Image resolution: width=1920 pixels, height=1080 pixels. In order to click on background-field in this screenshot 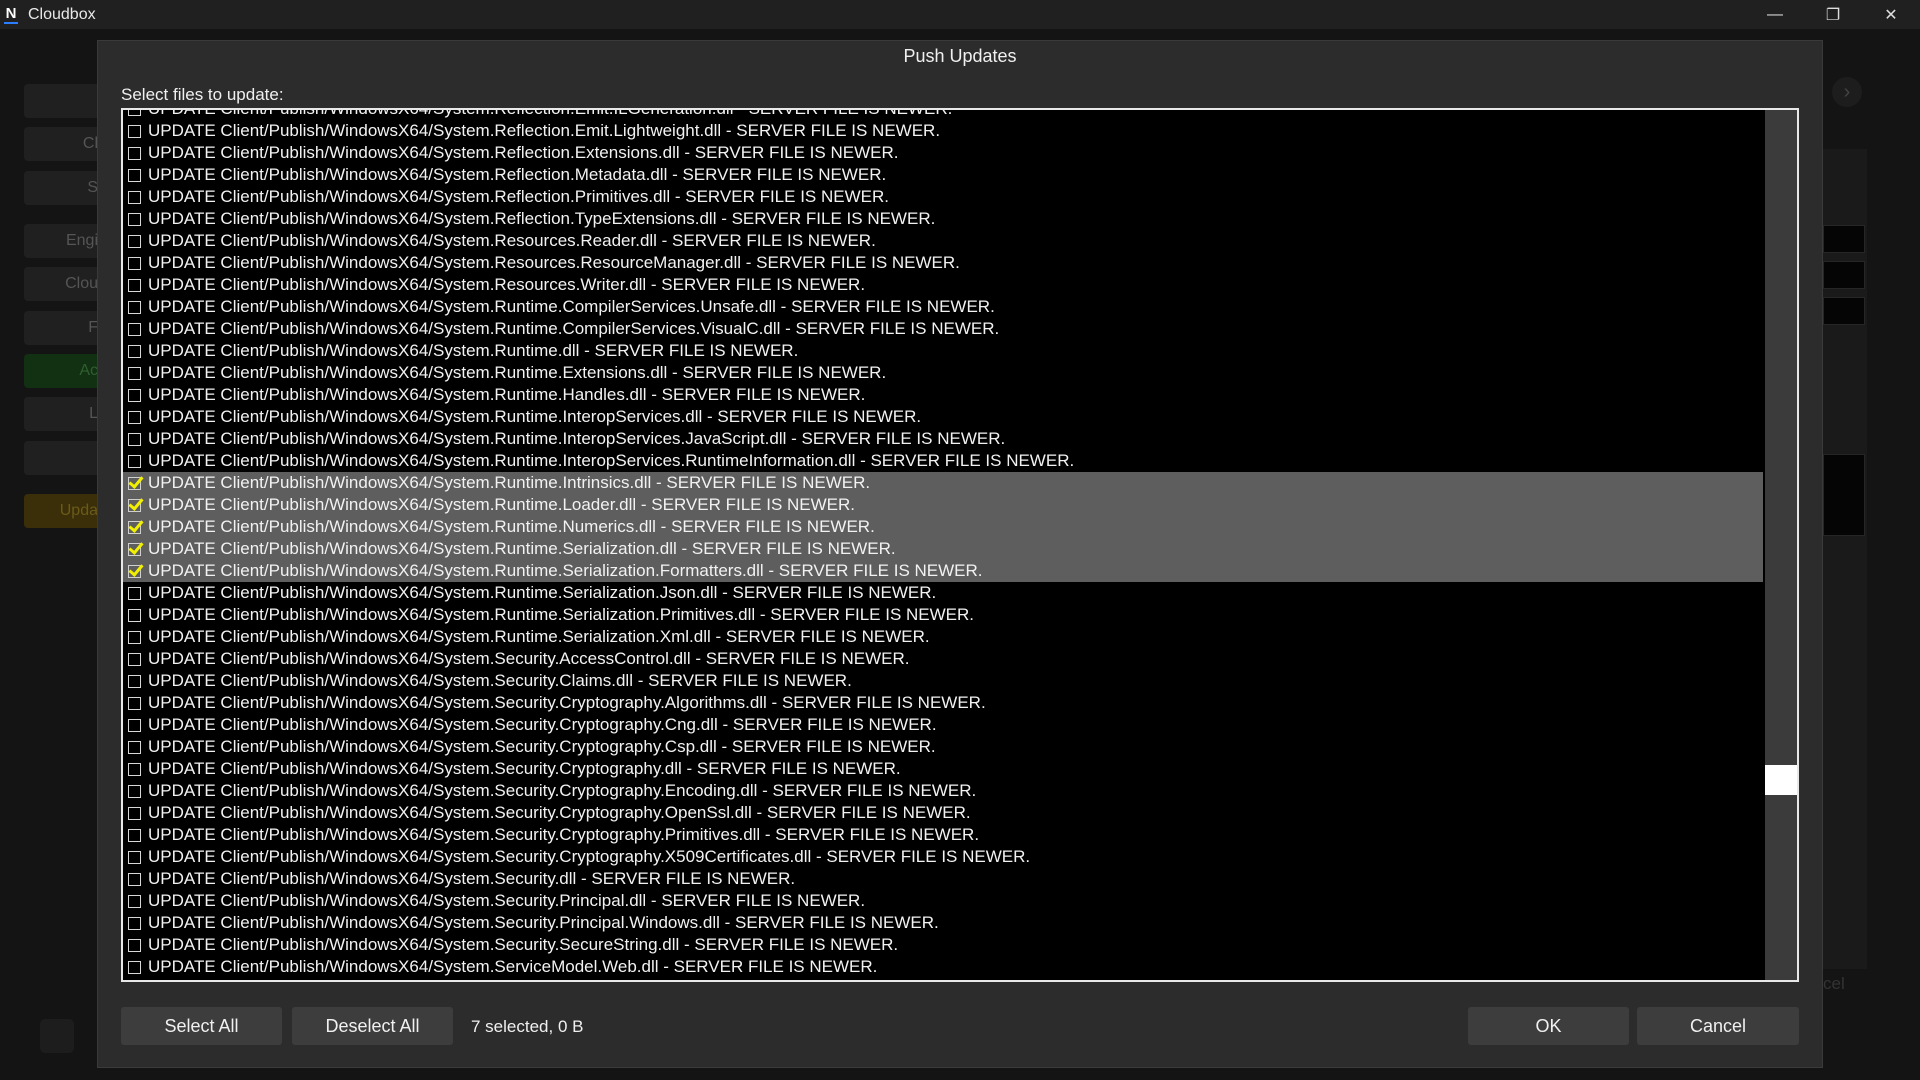, I will do `click(1844, 311)`.